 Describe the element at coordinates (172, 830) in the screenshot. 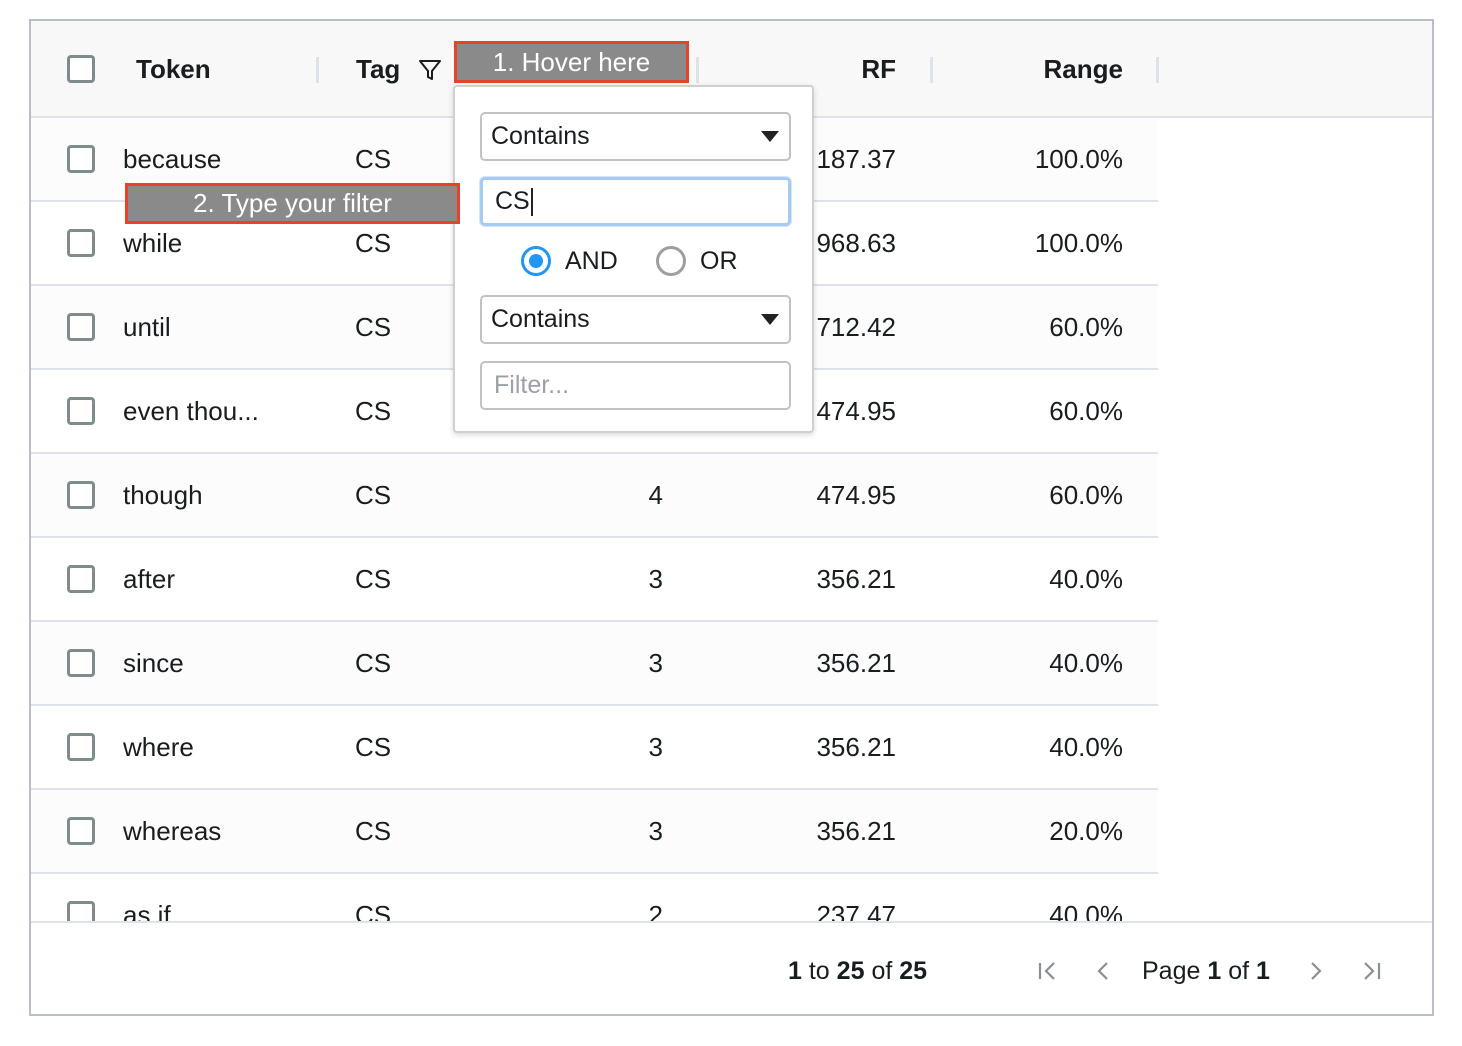

I see `cell-token: whereas` at that location.